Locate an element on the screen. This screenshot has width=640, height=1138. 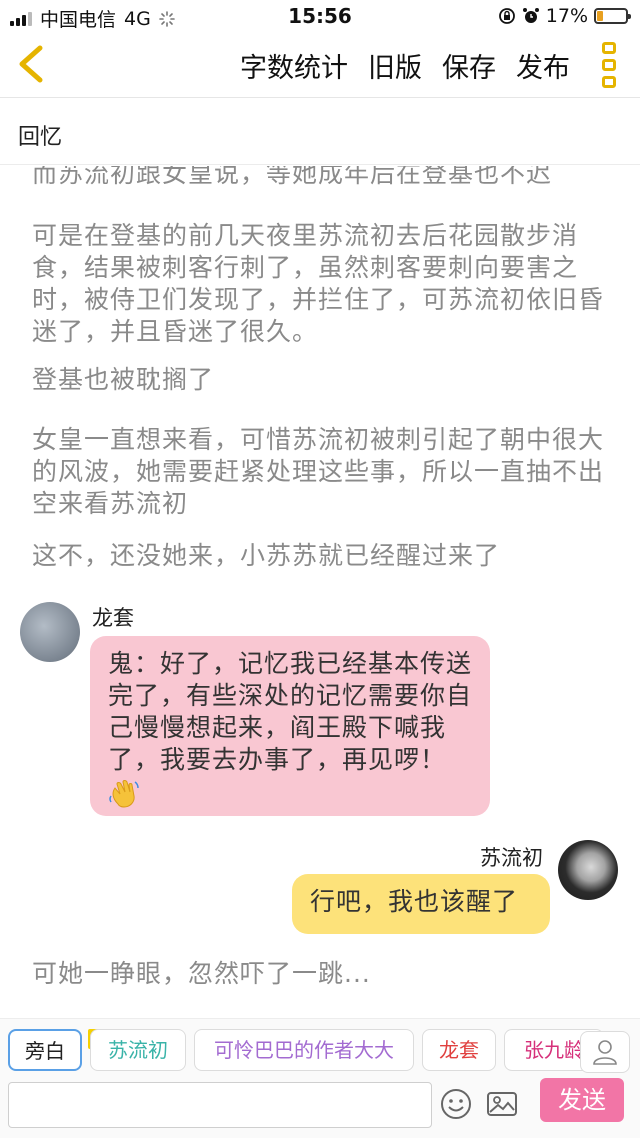
input-bar: 发送 is located at coordinates (320, 1108).